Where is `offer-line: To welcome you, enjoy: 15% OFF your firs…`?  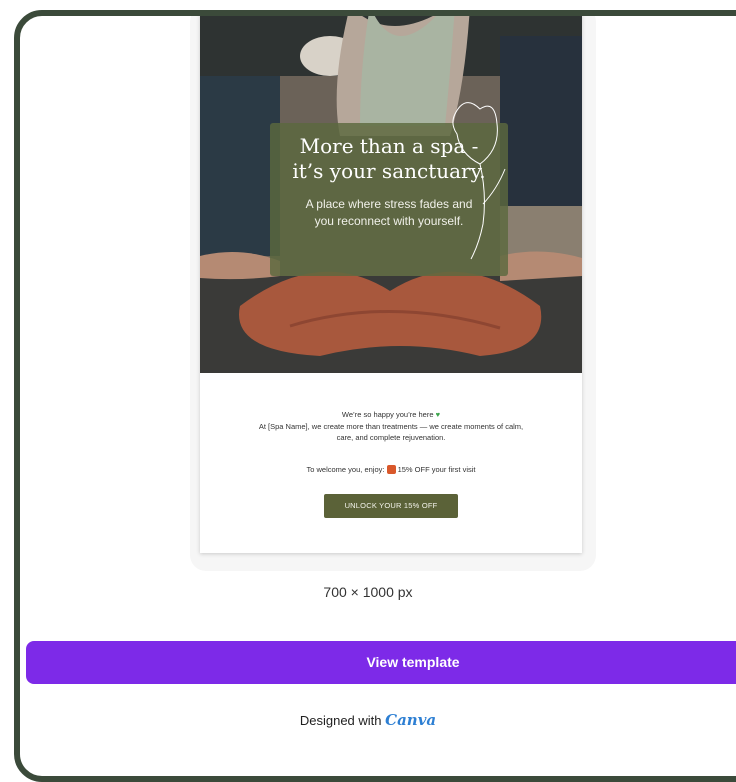
offer-line: To welcome you, enjoy: 15% OFF your firs… is located at coordinates (391, 469).